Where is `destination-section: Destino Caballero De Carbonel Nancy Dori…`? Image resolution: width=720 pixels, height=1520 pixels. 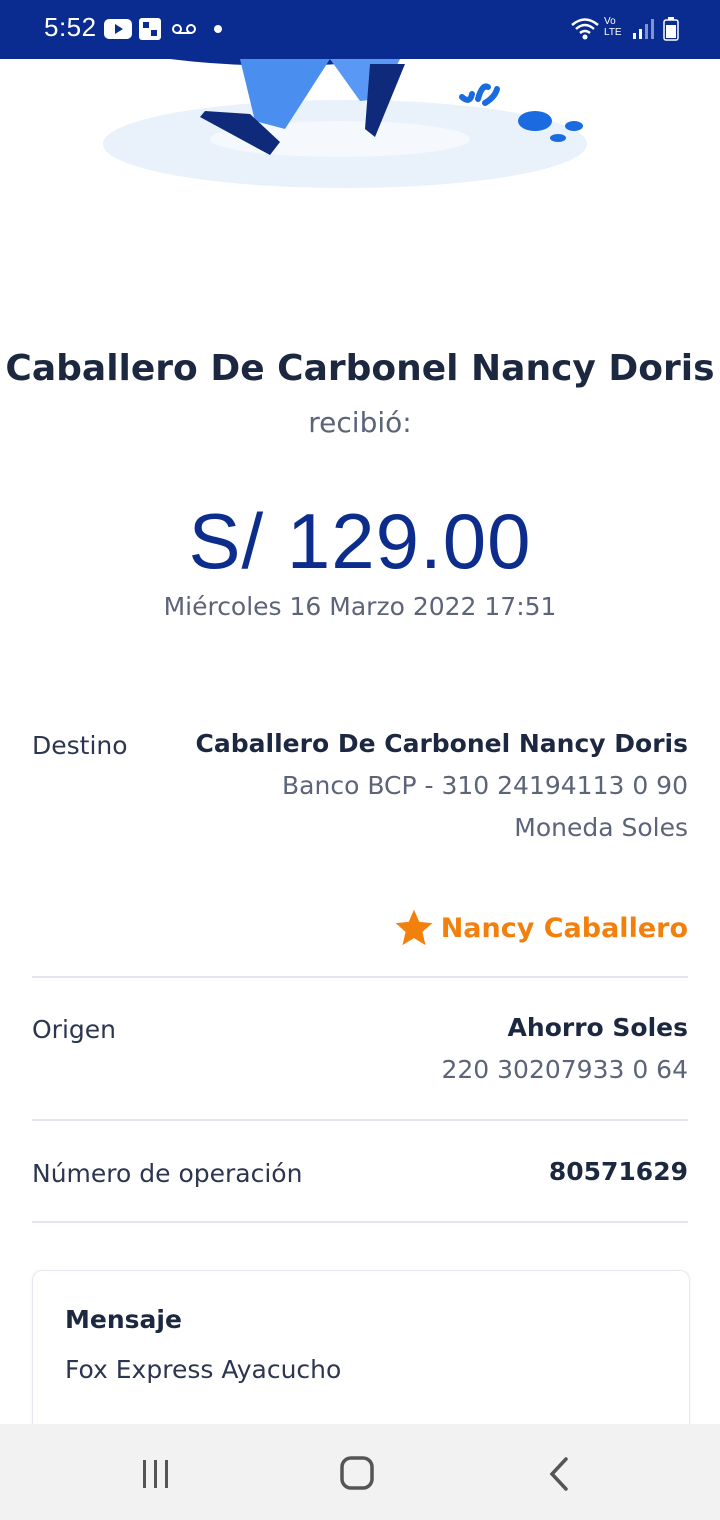 destination-section: Destino Caballero De Carbonel Nancy Dori… is located at coordinates (360, 788).